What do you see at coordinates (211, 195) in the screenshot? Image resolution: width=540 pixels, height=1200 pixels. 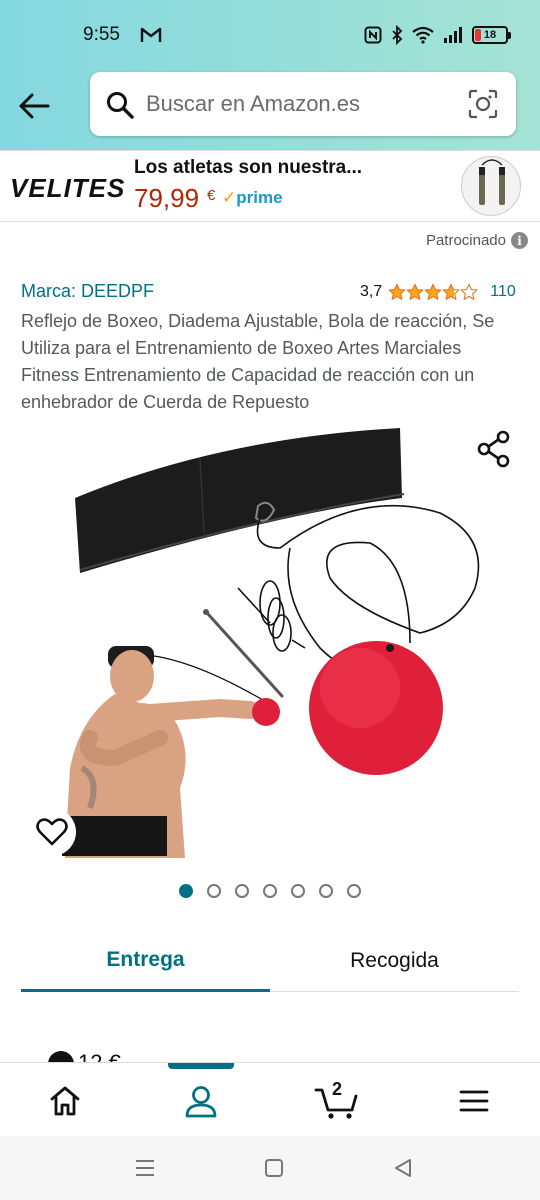 I see `ad-currency: €` at bounding box center [211, 195].